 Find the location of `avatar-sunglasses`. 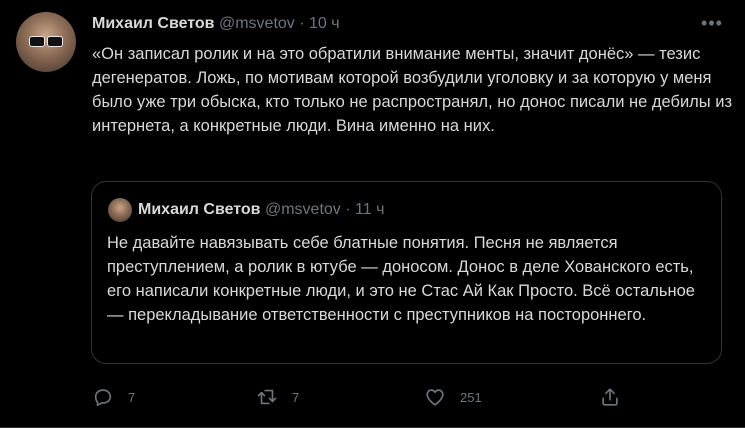

avatar-sunglasses is located at coordinates (46, 41).